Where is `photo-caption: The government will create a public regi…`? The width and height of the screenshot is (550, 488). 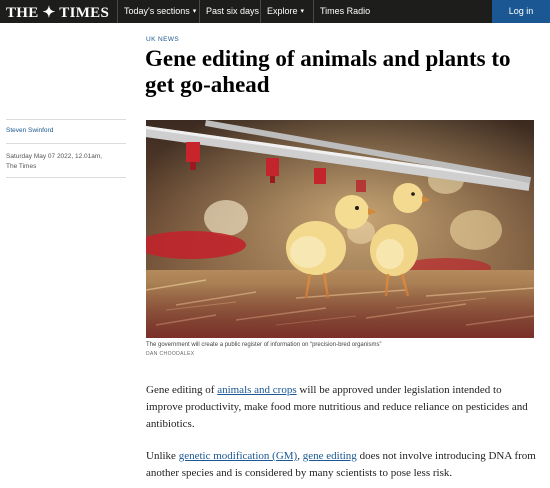
photo-caption: The government will create a public regi… is located at coordinates (264, 345).